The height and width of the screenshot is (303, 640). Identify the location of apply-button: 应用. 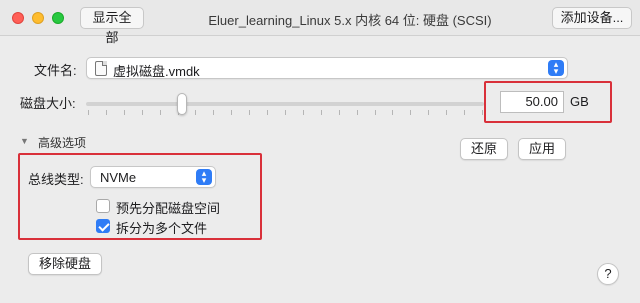
(542, 149).